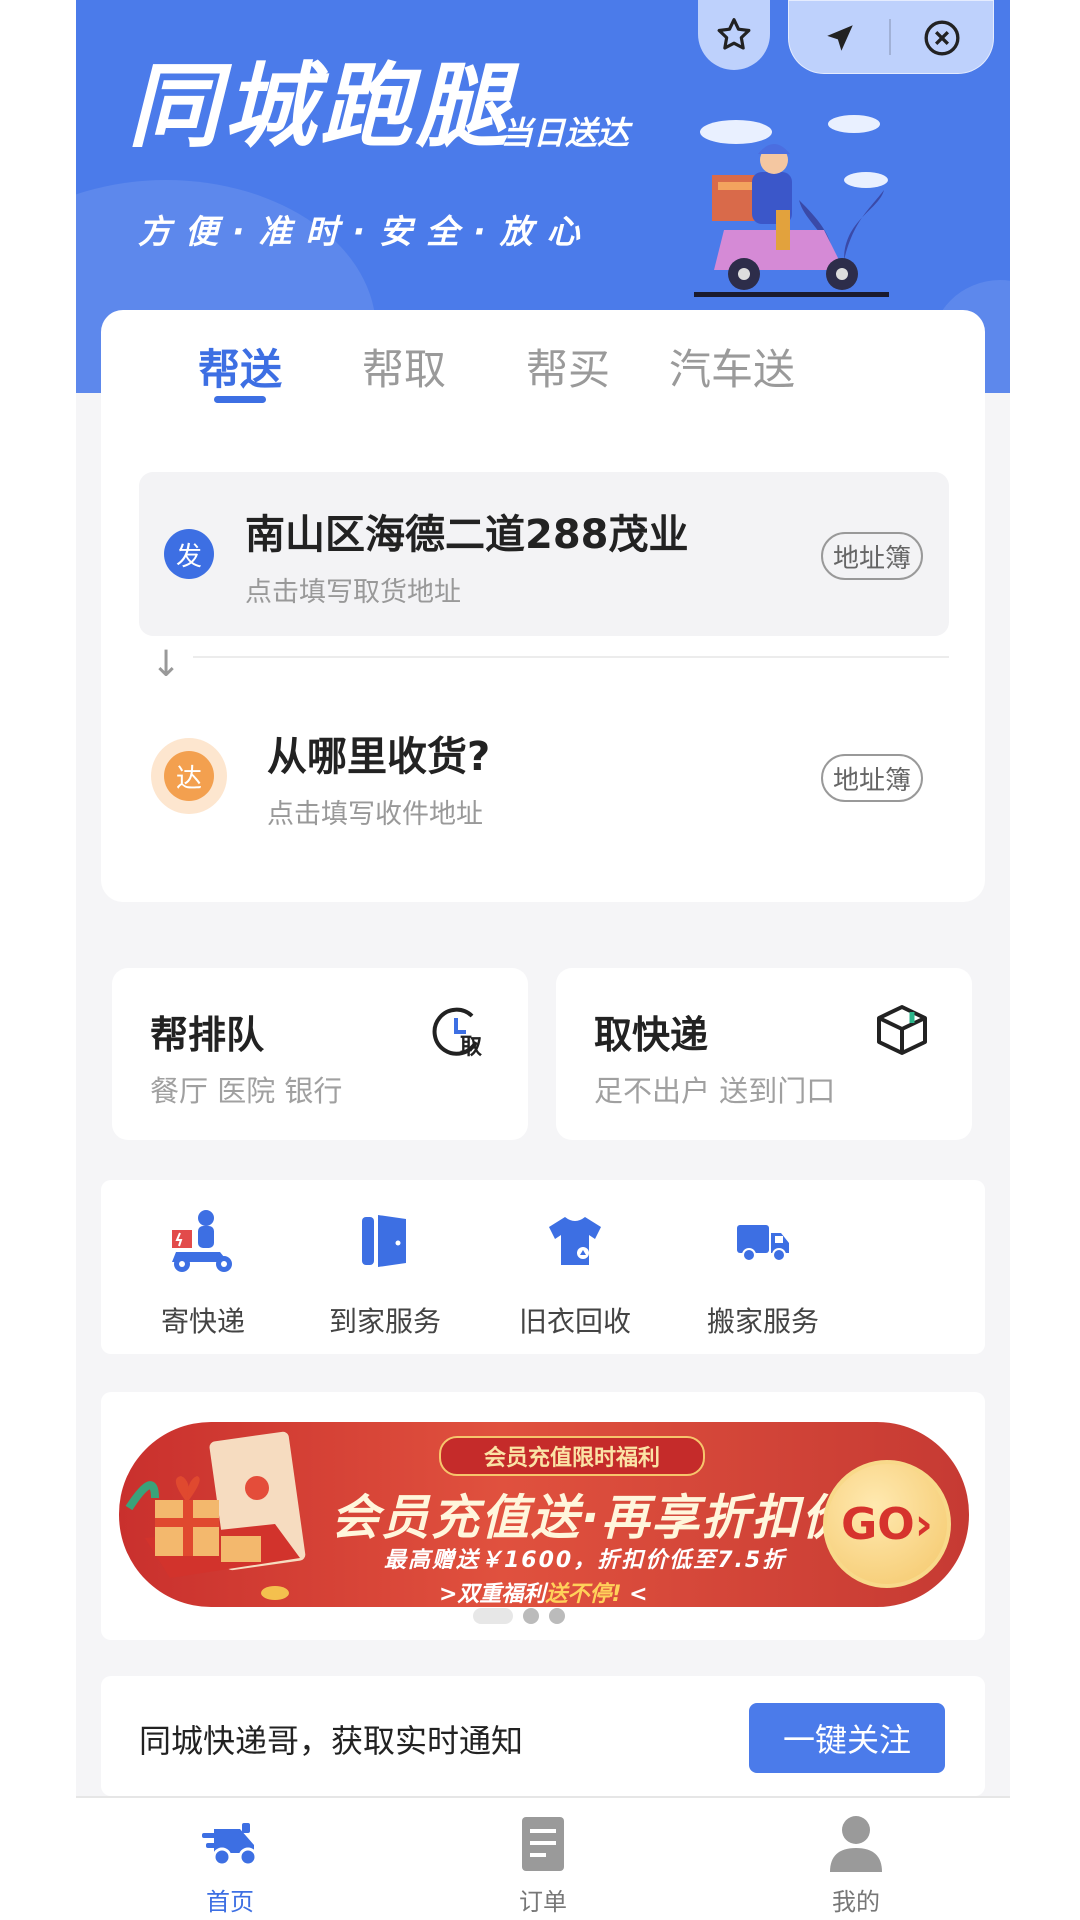 The height and width of the screenshot is (1920, 1080). What do you see at coordinates (585, 1560) in the screenshot?
I see `promo-detail: 最高赠送￥1600，折扣价低至7.5折` at bounding box center [585, 1560].